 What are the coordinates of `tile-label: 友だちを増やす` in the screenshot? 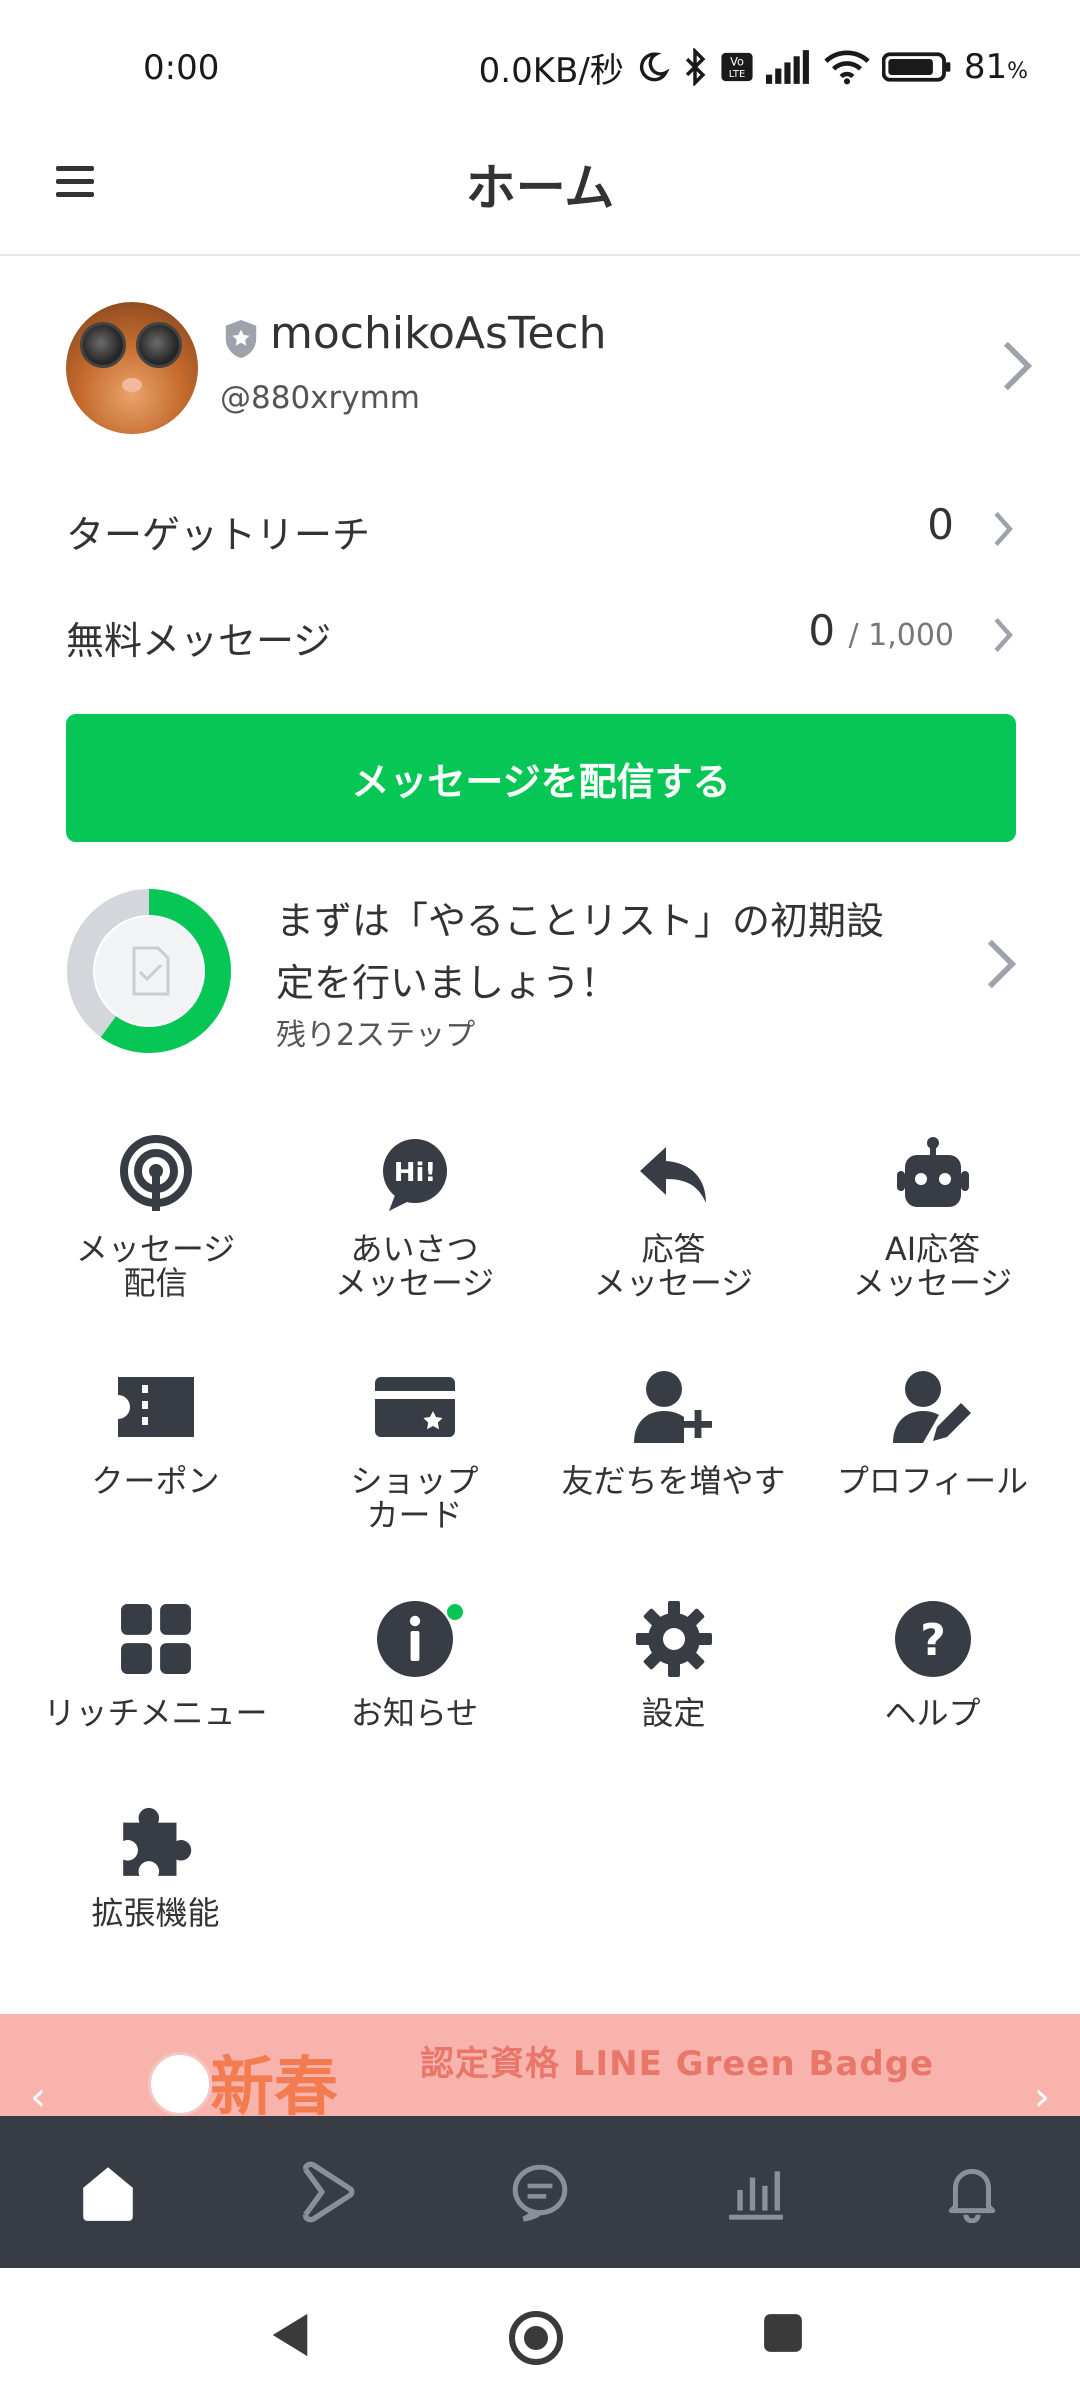 It's located at (673, 1481).